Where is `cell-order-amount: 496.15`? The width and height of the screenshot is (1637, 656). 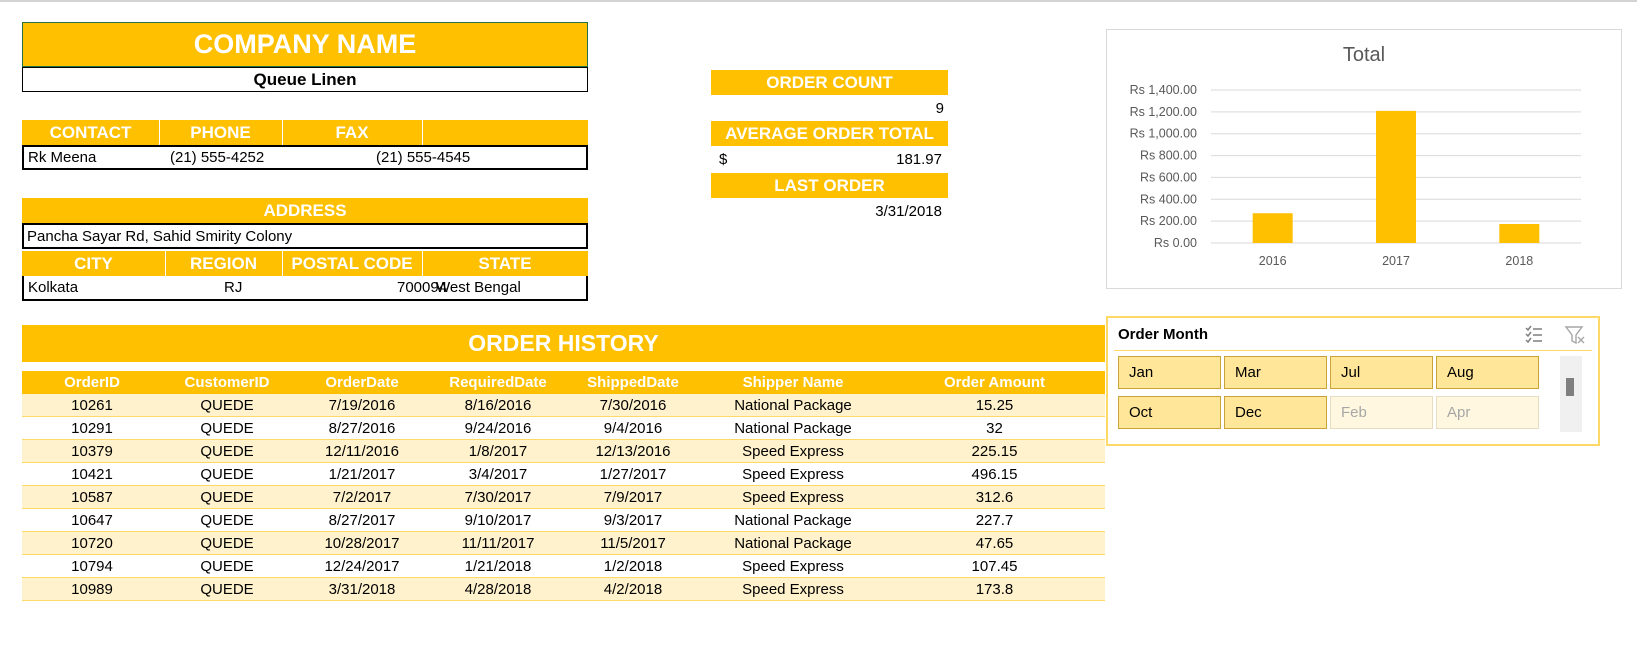
cell-order-amount: 496.15 is located at coordinates (994, 474).